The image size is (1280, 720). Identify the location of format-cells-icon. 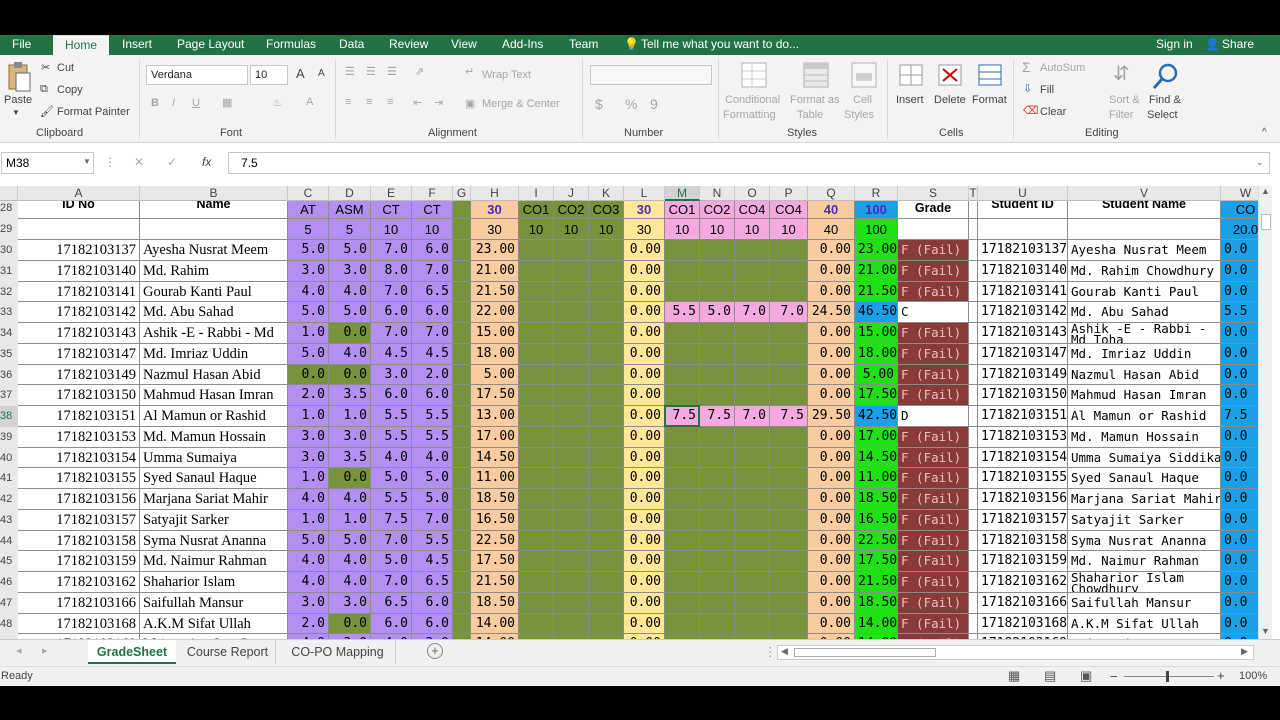
(990, 75).